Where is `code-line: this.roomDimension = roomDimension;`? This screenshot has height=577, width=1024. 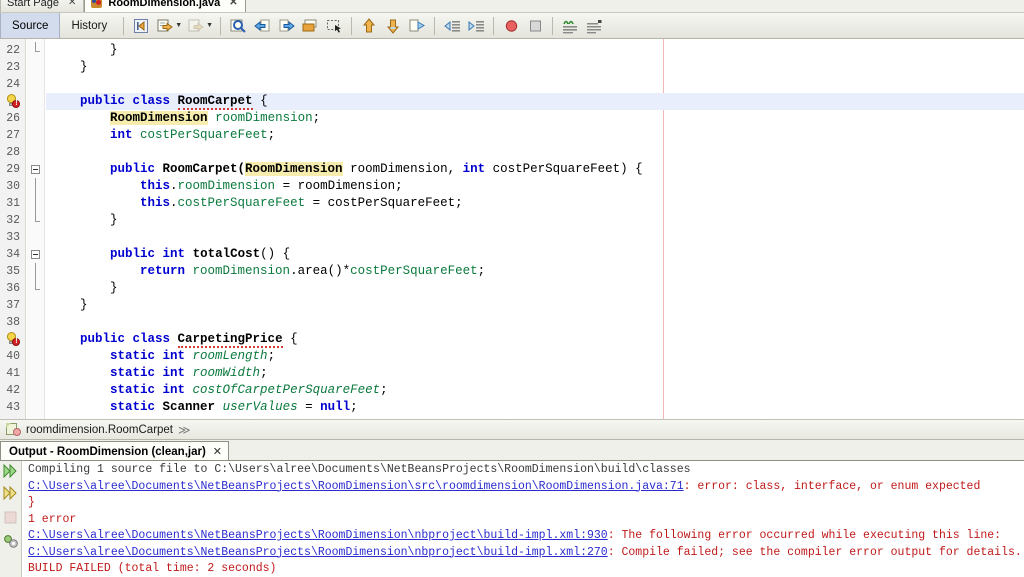
code-line: this.roomDimension = roomDimension; is located at coordinates (535, 186).